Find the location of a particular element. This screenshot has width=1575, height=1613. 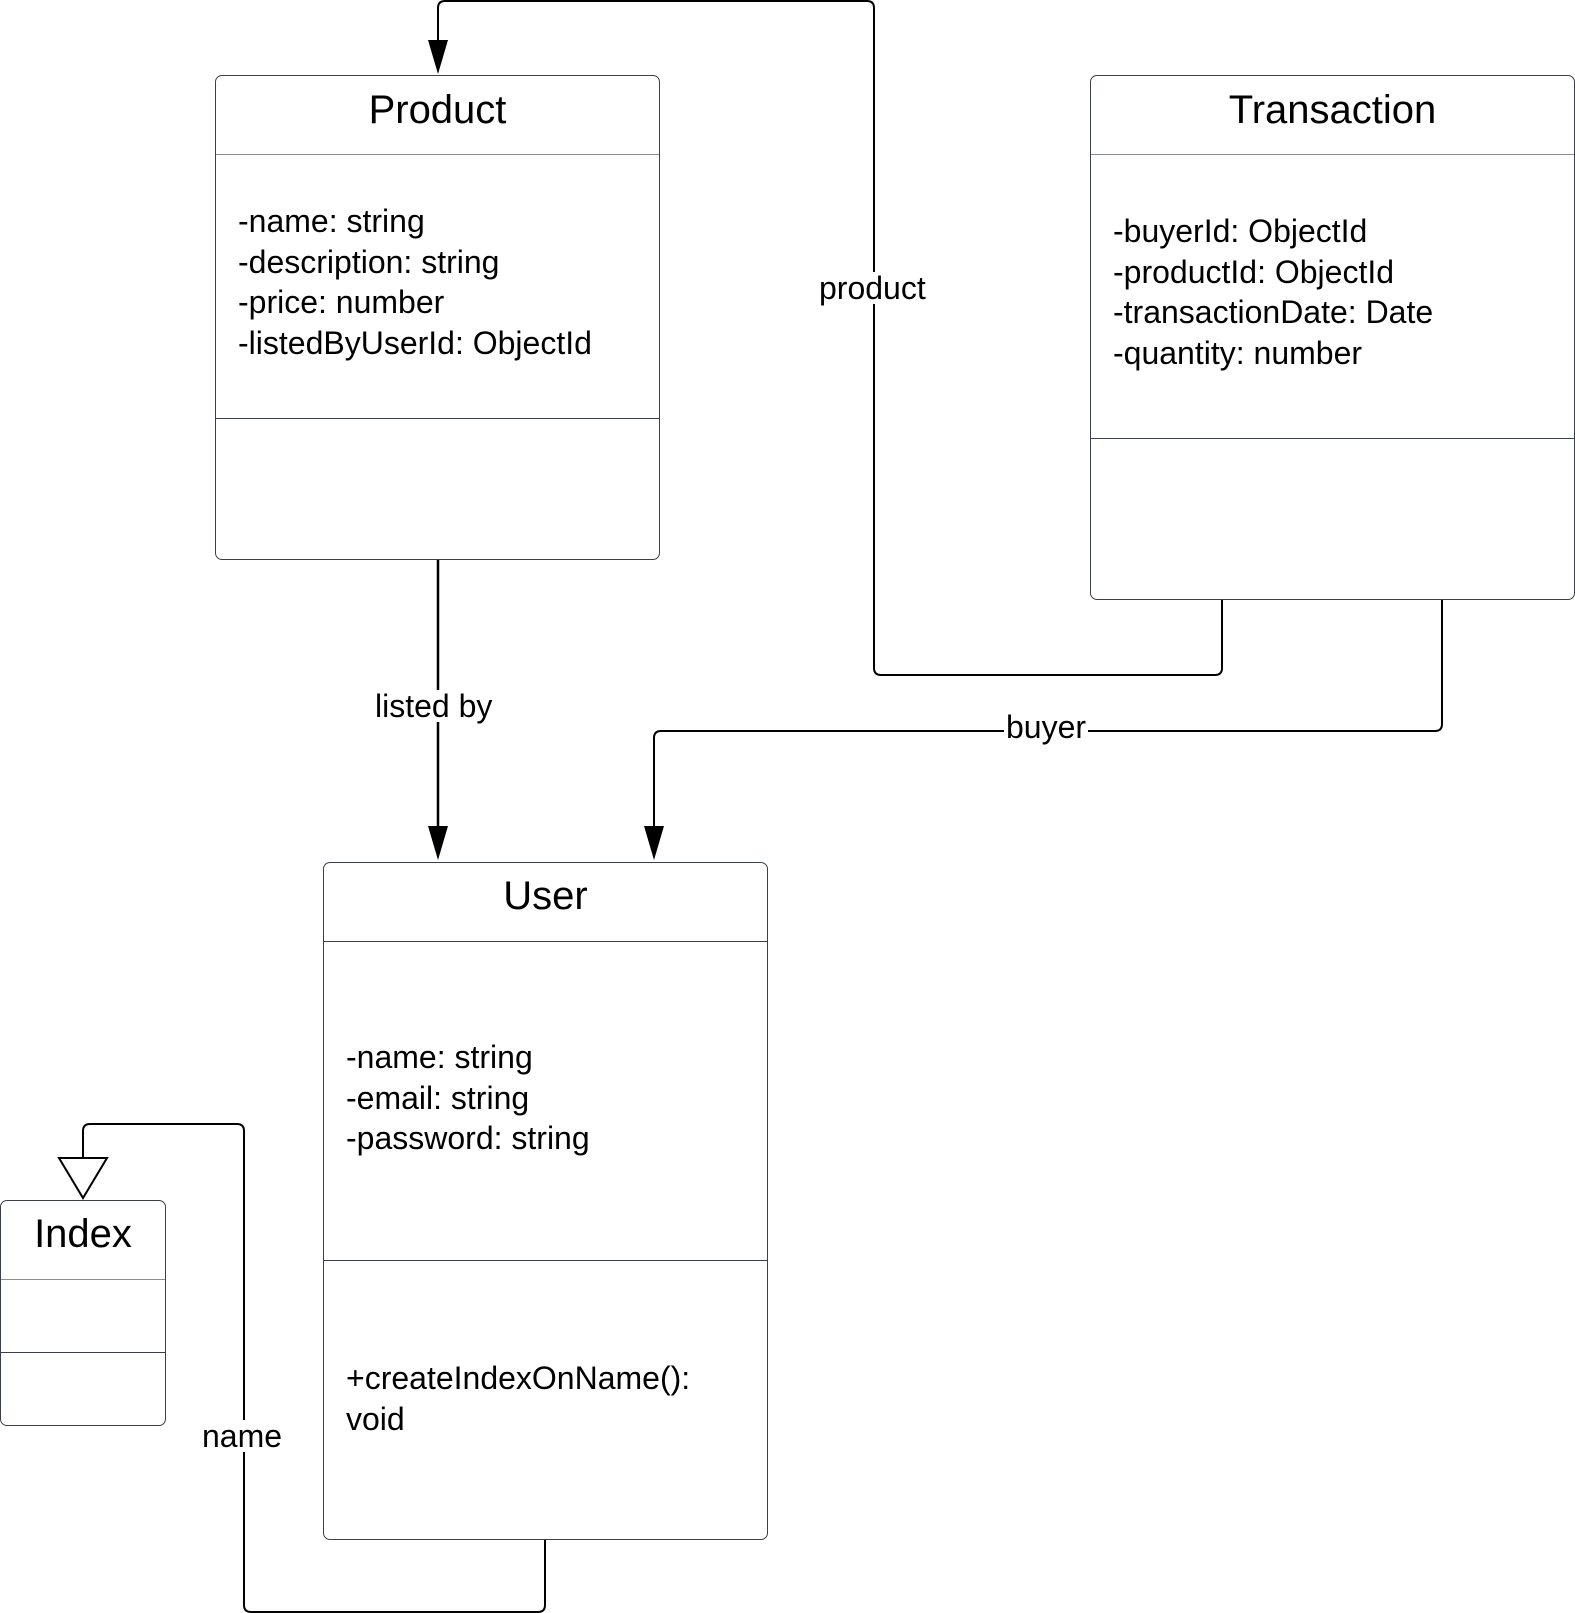

attribute: -description: string is located at coordinates (369, 261).